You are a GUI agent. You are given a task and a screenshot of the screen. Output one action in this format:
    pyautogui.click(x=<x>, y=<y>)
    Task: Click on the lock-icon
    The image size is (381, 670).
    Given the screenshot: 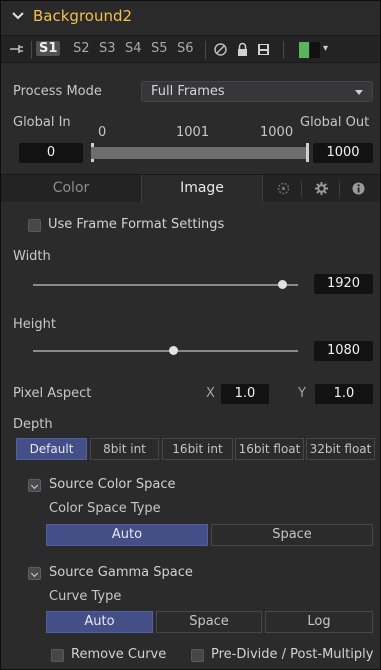 What is the action you would take?
    pyautogui.click(x=242, y=49)
    